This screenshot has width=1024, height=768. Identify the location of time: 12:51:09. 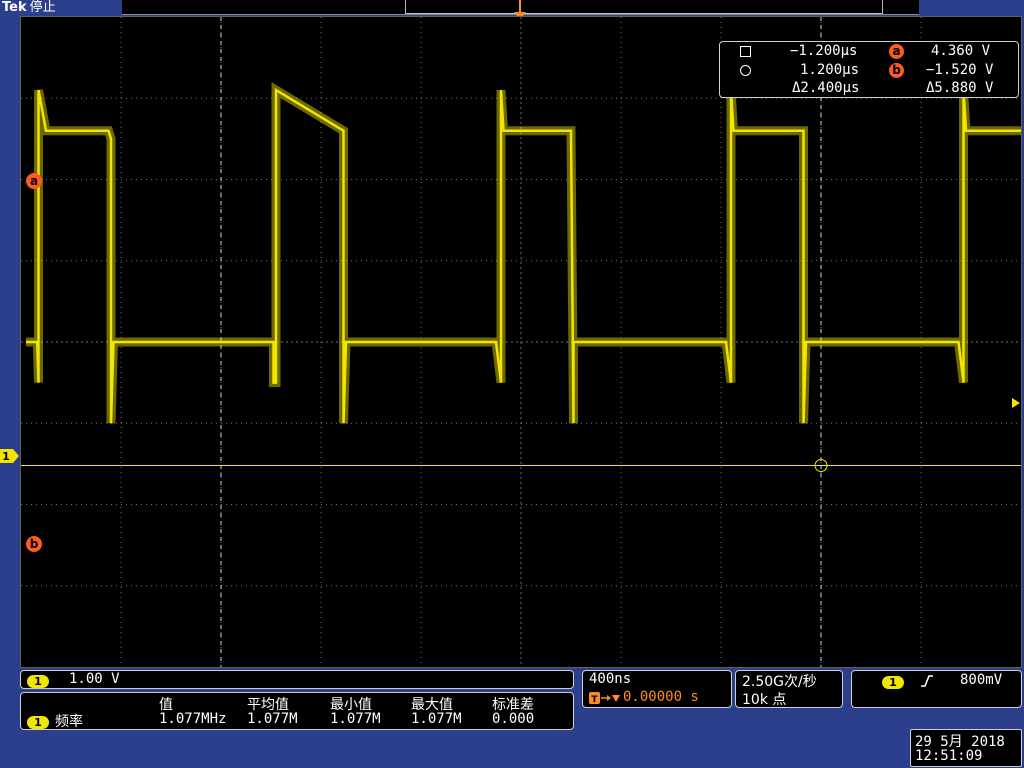
(949, 756).